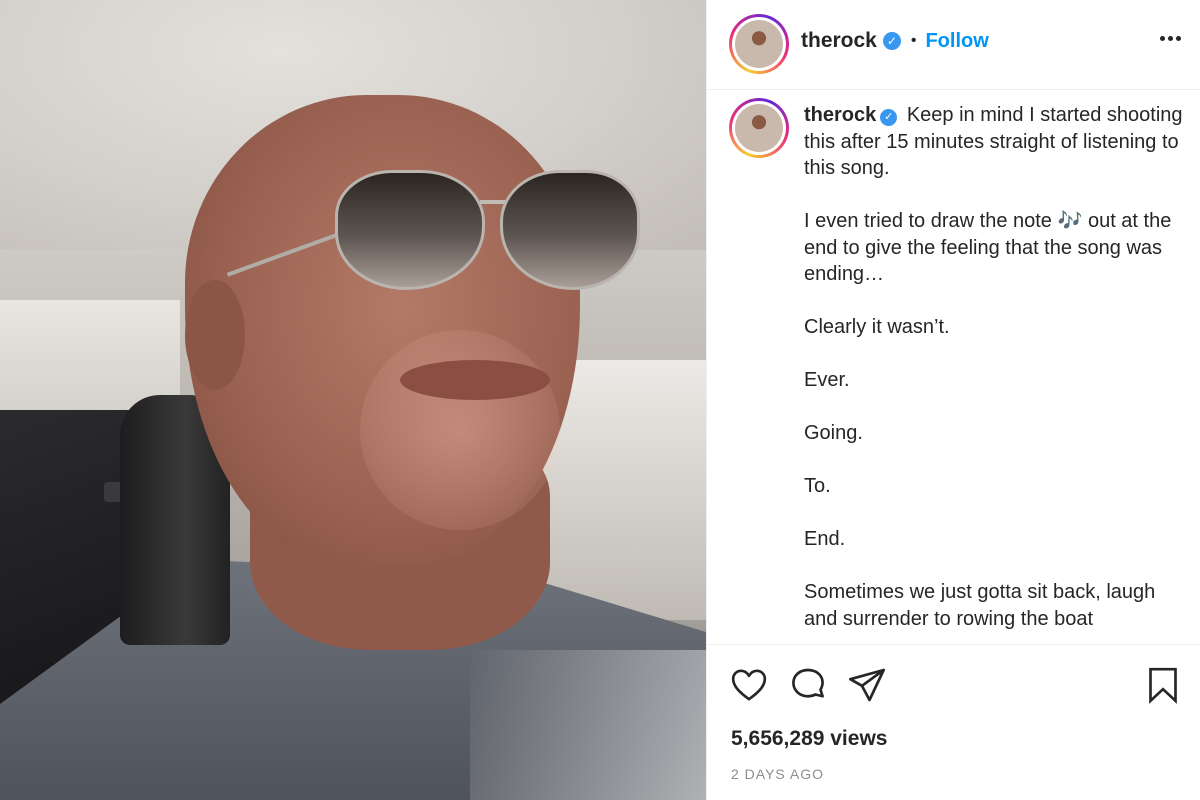  What do you see at coordinates (749, 685) in the screenshot?
I see `heart-icon` at bounding box center [749, 685].